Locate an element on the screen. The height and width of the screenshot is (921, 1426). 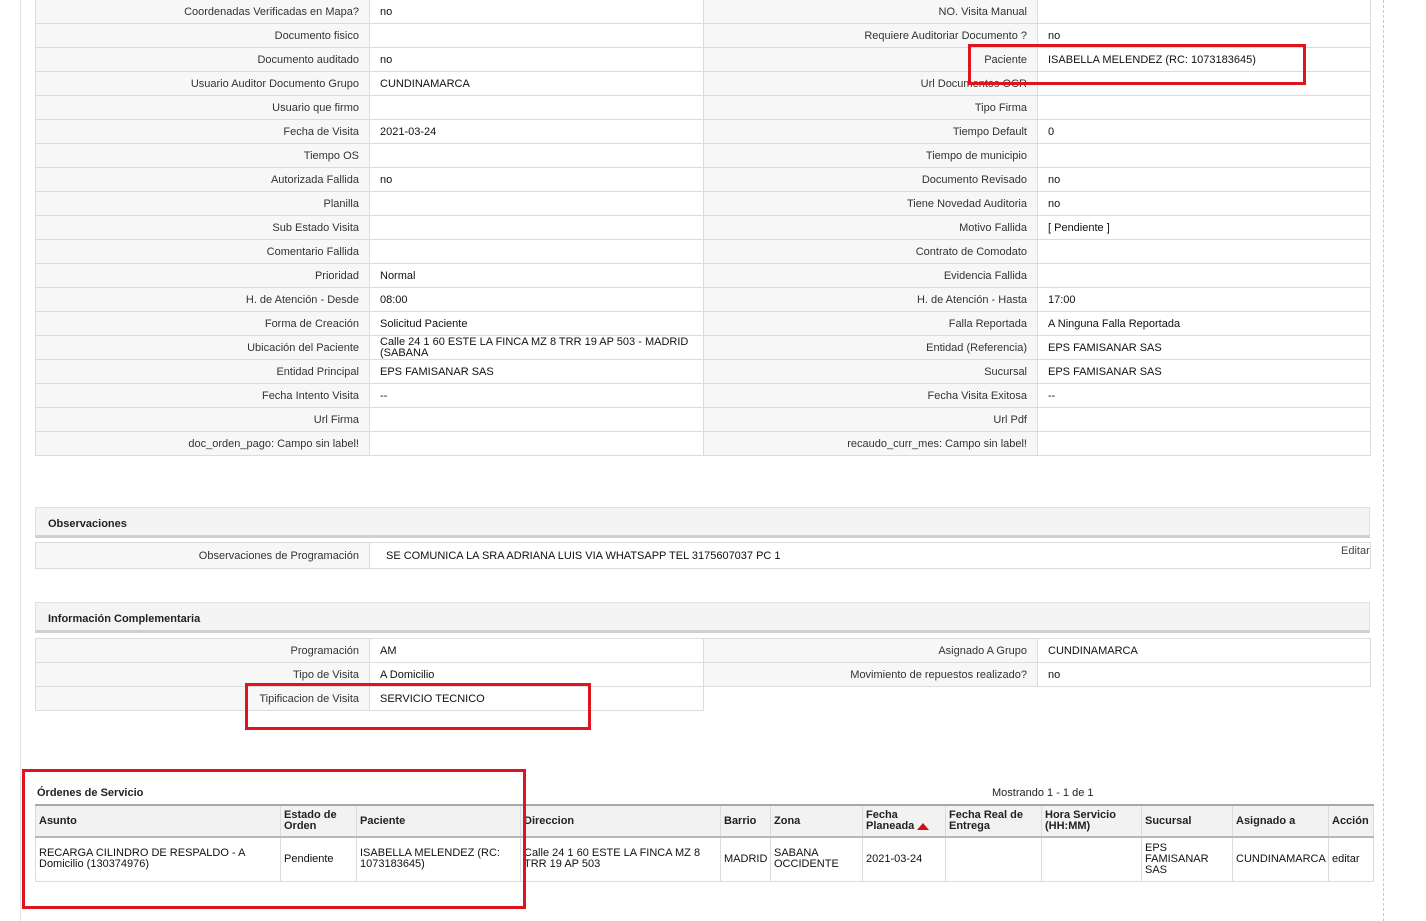
field-value-planilla is located at coordinates (536, 203).